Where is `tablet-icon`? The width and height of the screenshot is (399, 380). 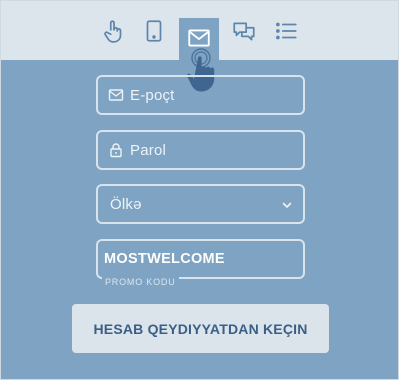 tablet-icon is located at coordinates (154, 30).